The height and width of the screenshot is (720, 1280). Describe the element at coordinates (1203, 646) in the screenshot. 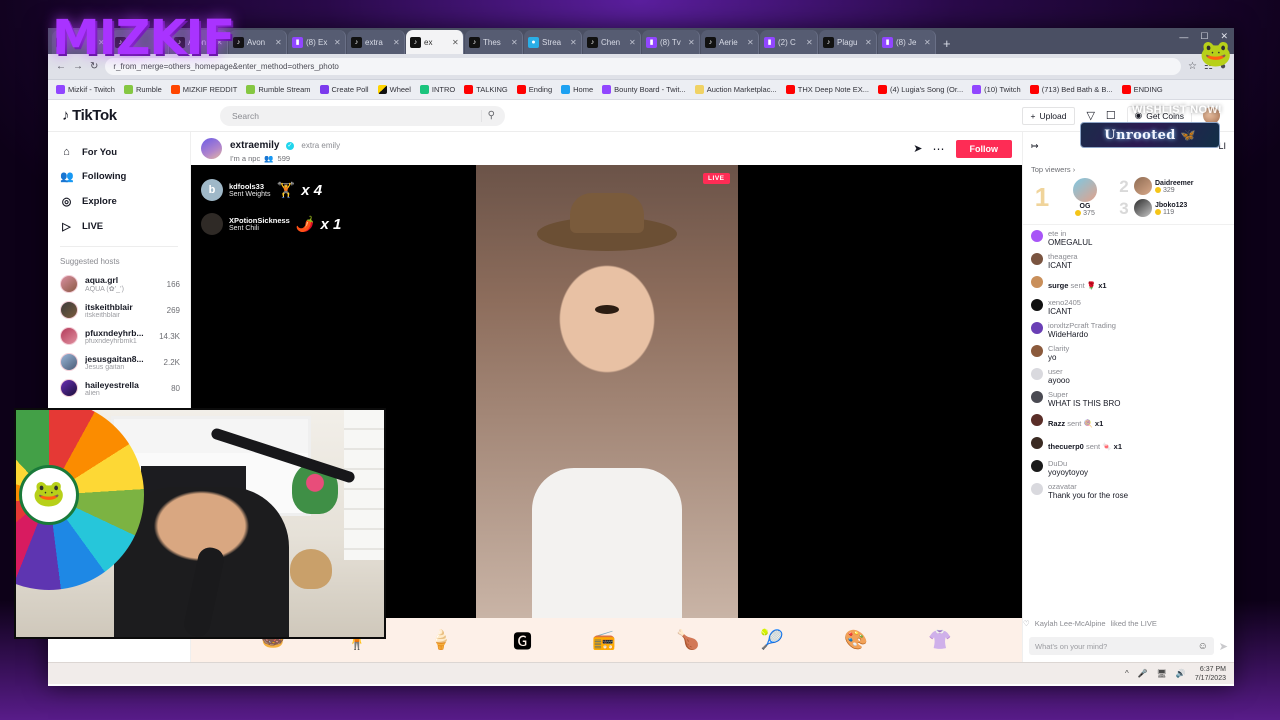

I see `emoji-icon: ☺` at that location.